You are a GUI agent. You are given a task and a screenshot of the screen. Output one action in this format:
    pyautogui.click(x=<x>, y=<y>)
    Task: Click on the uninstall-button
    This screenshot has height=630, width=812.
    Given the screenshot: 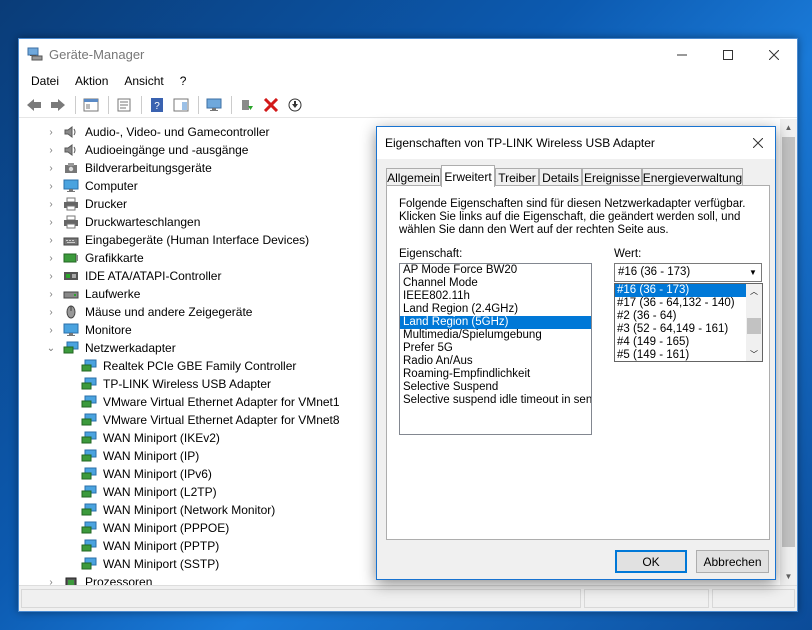 What is the action you would take?
    pyautogui.click(x=271, y=105)
    